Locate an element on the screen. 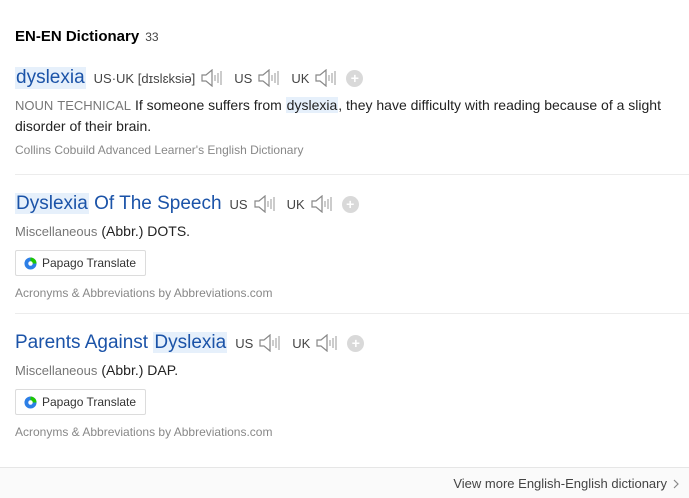  headword-link: Parents Against Dyslexia is located at coordinates (121, 343).